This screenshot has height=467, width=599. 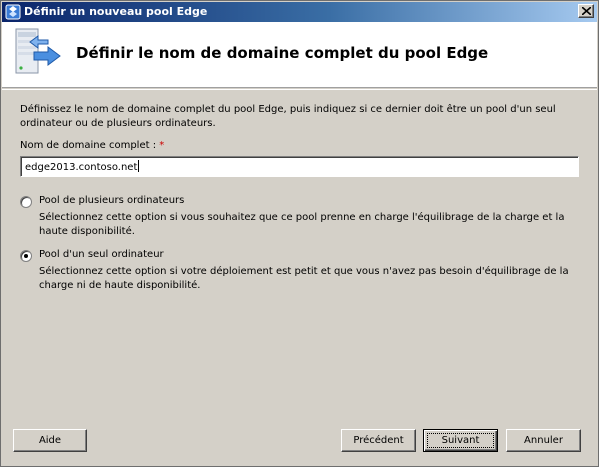 What do you see at coordinates (299, 89) in the screenshot?
I see `header-divider` at bounding box center [299, 89].